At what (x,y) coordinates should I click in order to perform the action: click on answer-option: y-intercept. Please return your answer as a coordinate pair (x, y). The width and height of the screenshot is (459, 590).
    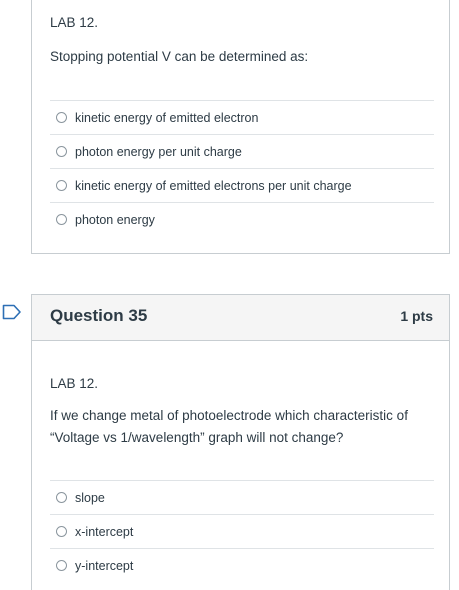
    Looking at the image, I should click on (242, 565).